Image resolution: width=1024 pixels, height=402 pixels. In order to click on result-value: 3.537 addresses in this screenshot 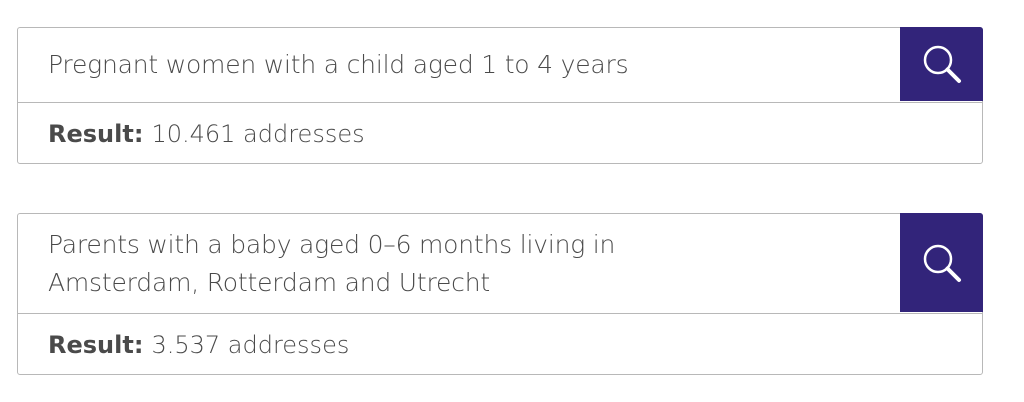, I will do `click(250, 344)`.